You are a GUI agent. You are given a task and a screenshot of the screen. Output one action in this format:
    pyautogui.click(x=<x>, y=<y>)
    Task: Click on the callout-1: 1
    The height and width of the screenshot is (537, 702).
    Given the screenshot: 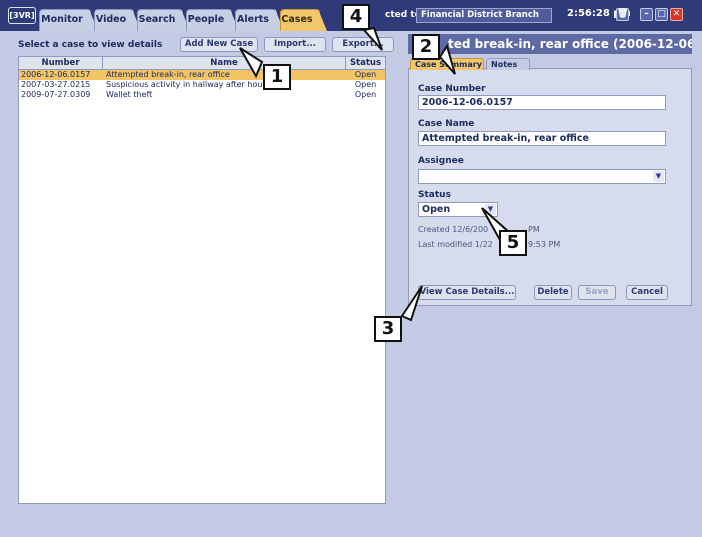 What is the action you would take?
    pyautogui.click(x=277, y=77)
    